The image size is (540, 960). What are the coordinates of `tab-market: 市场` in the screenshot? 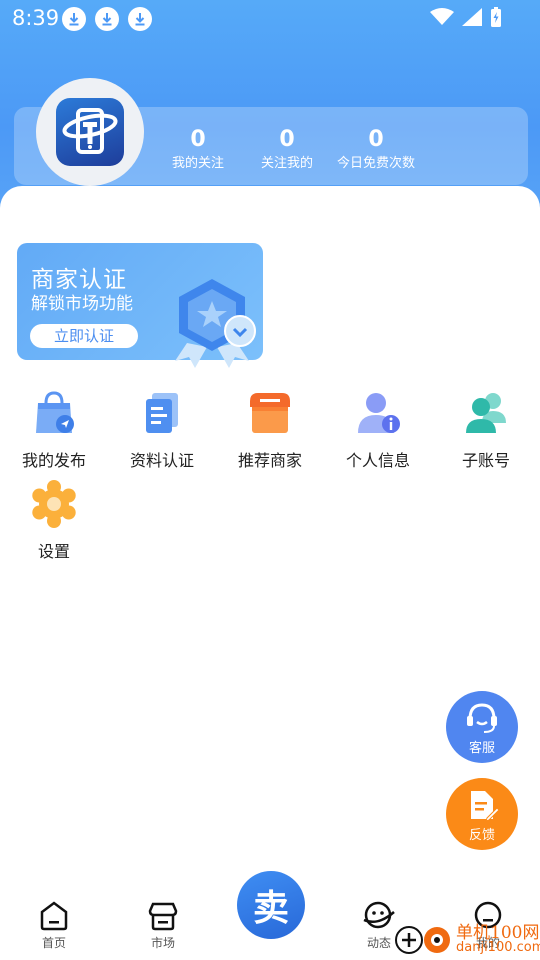 It's located at (163, 925).